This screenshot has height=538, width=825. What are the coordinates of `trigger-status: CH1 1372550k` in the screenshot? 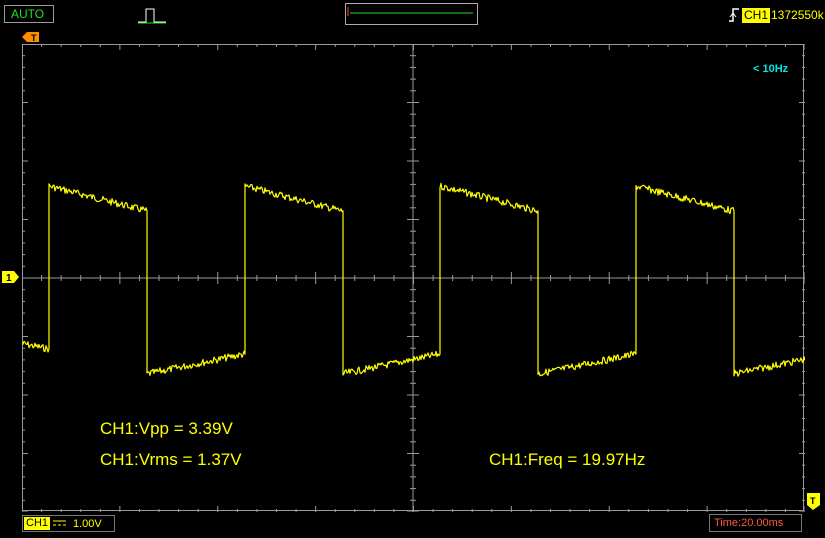 It's located at (772, 15).